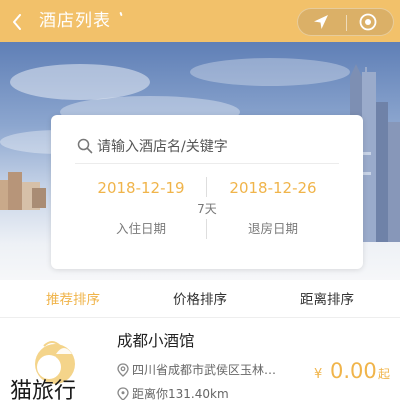 This screenshot has width=400, height=400. I want to click on search-row, so click(207, 147).